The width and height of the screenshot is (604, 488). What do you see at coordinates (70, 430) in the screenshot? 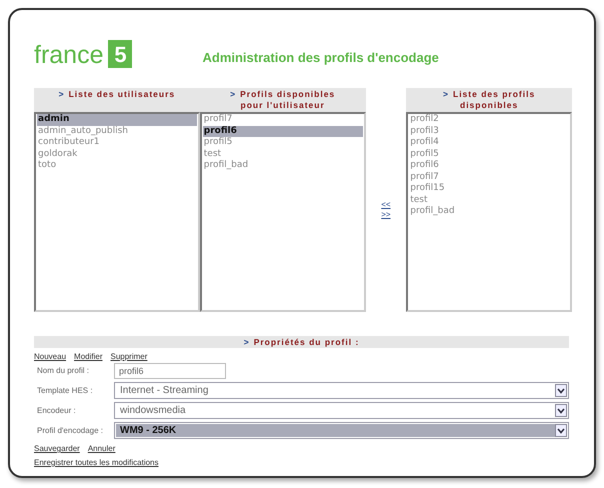
I see `field-label: Profil d'encodage :` at bounding box center [70, 430].